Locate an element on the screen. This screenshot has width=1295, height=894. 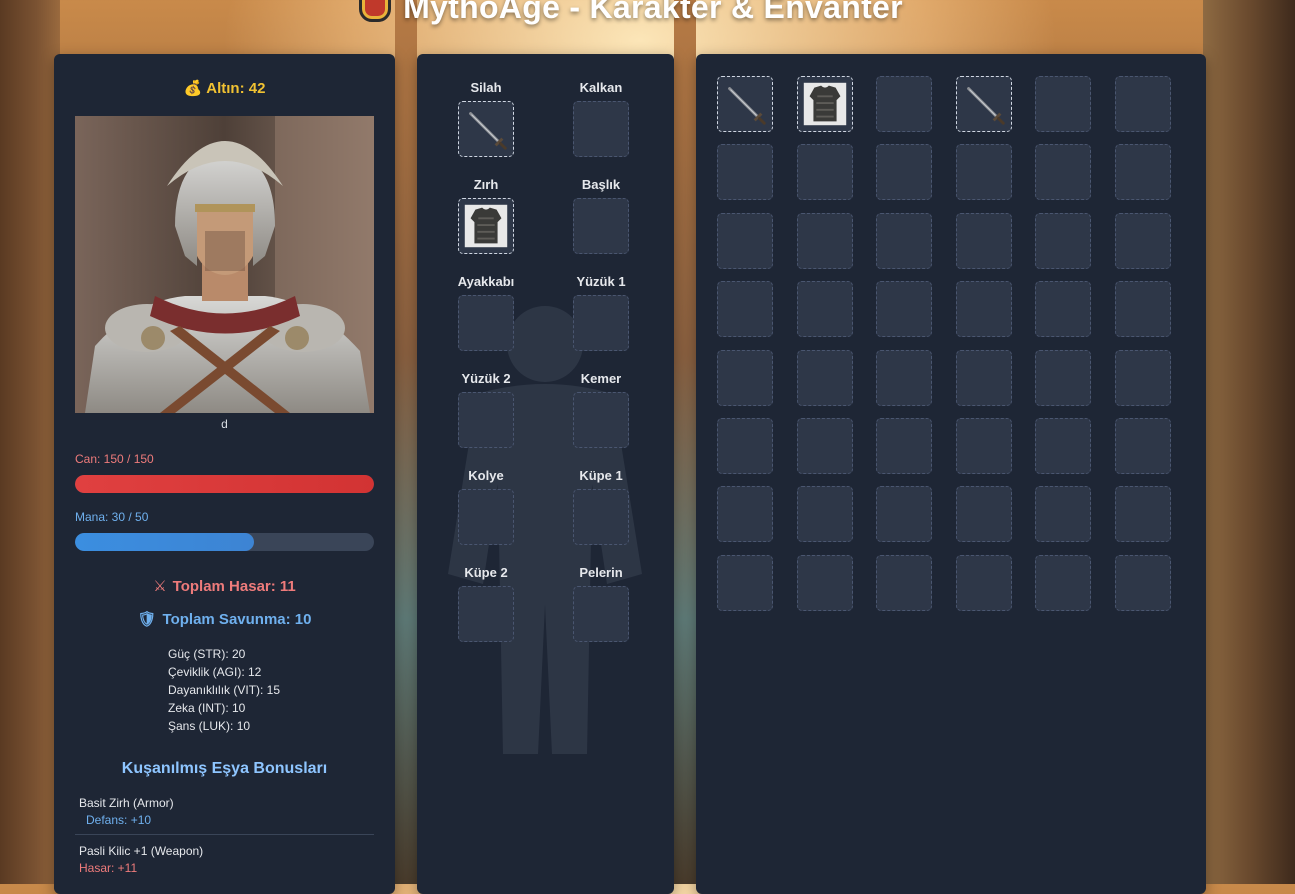
hp-bar is located at coordinates (224, 484).